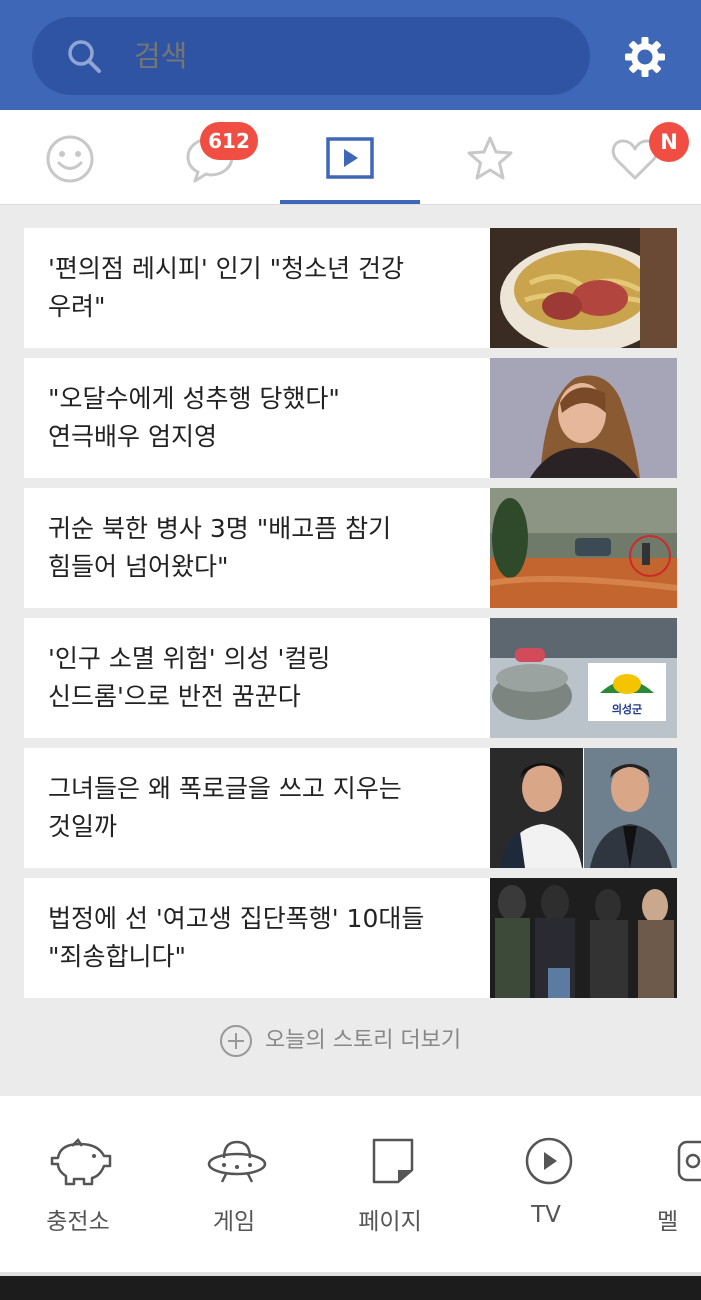  I want to click on tab-video, so click(350, 157).